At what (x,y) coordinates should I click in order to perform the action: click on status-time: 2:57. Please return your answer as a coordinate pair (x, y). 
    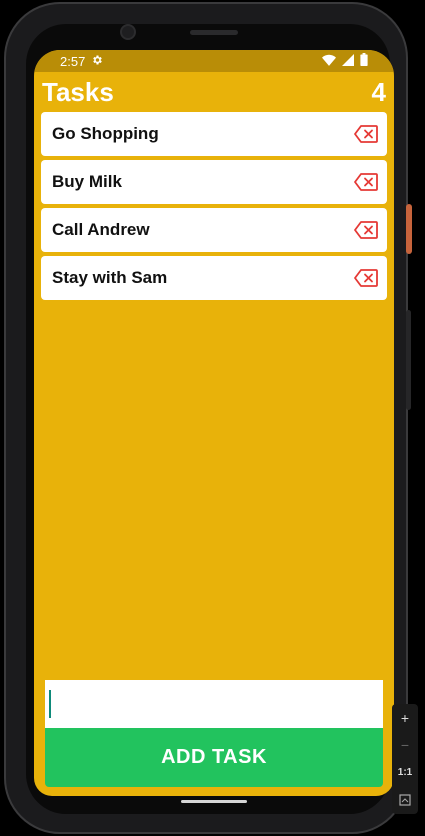
    Looking at the image, I should click on (73, 61).